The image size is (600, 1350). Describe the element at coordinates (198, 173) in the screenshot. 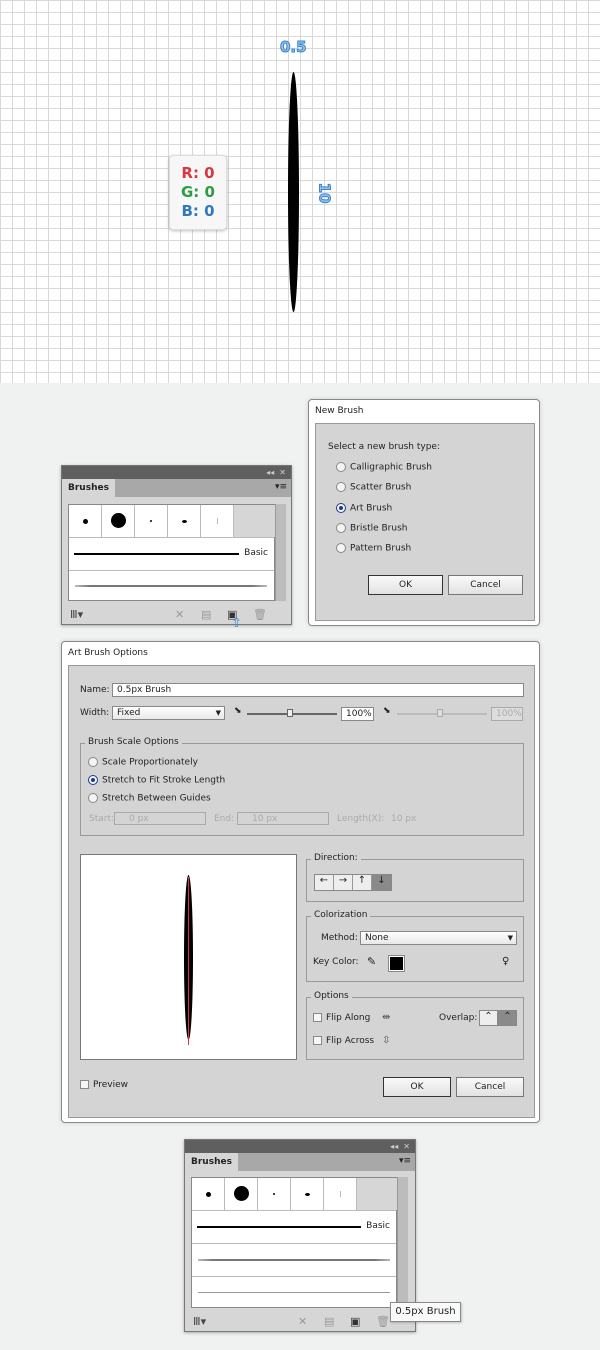

I see `red-value: R: 0` at that location.